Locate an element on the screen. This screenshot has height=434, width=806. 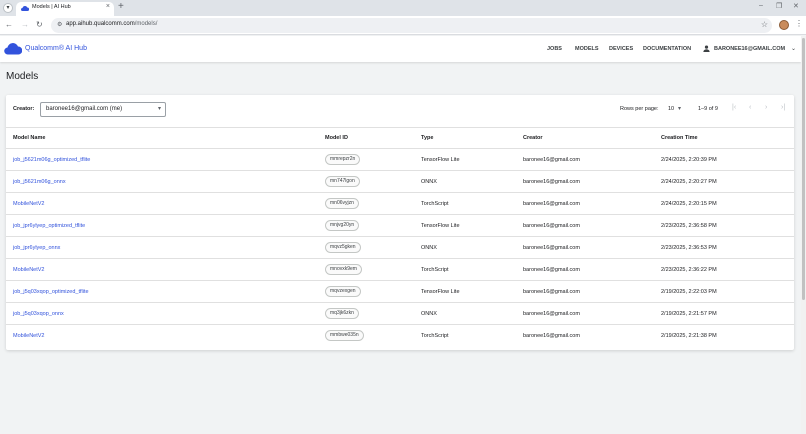
creation-time: 2/23/2025, 2:36:58 PM is located at coordinates (689, 226).